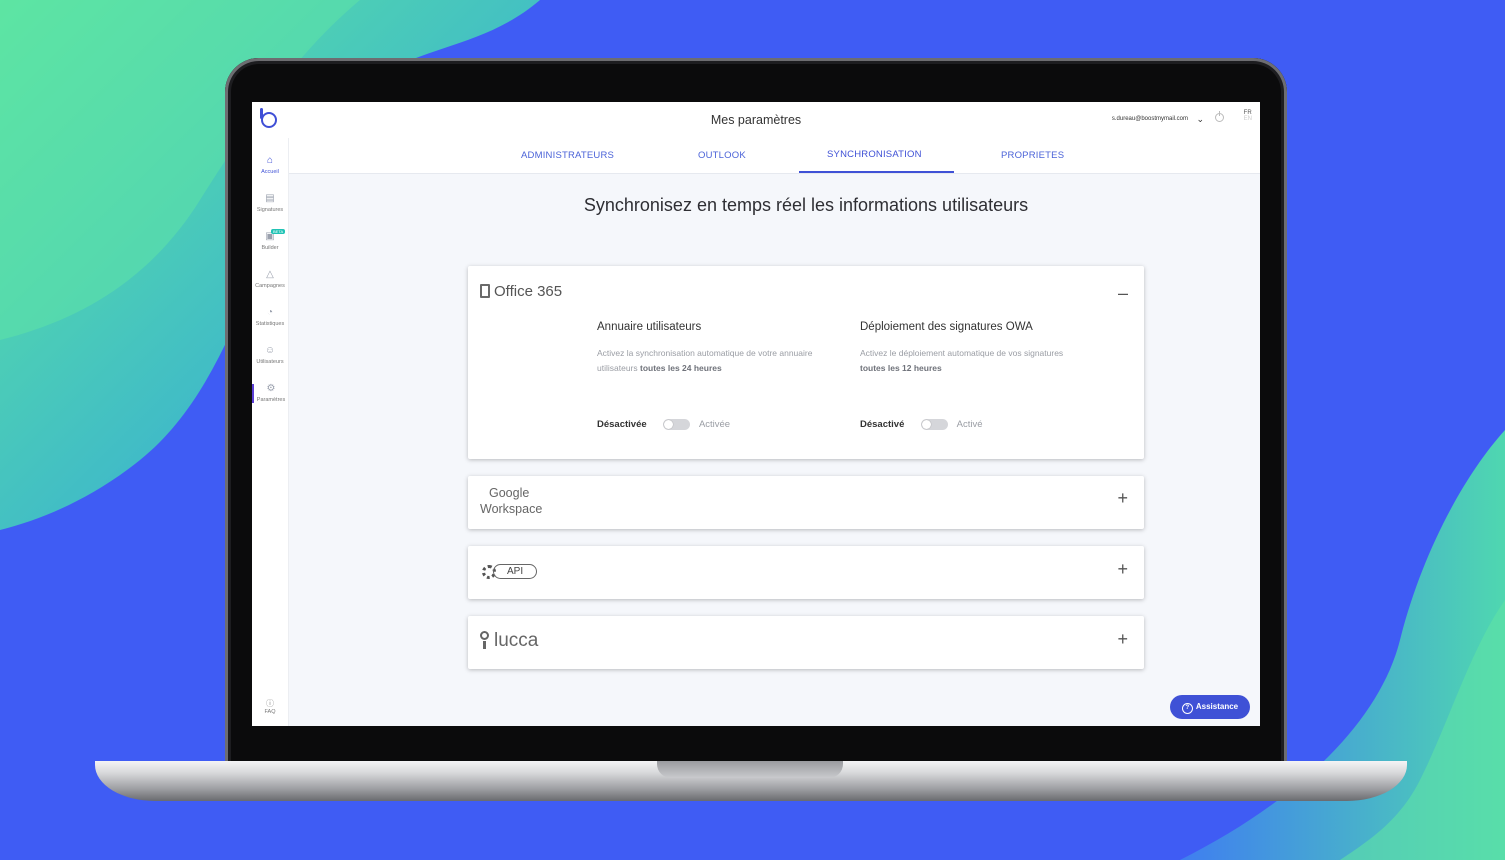 This screenshot has height=860, width=1505. I want to click on language-switcher: FR EN, so click(1248, 116).